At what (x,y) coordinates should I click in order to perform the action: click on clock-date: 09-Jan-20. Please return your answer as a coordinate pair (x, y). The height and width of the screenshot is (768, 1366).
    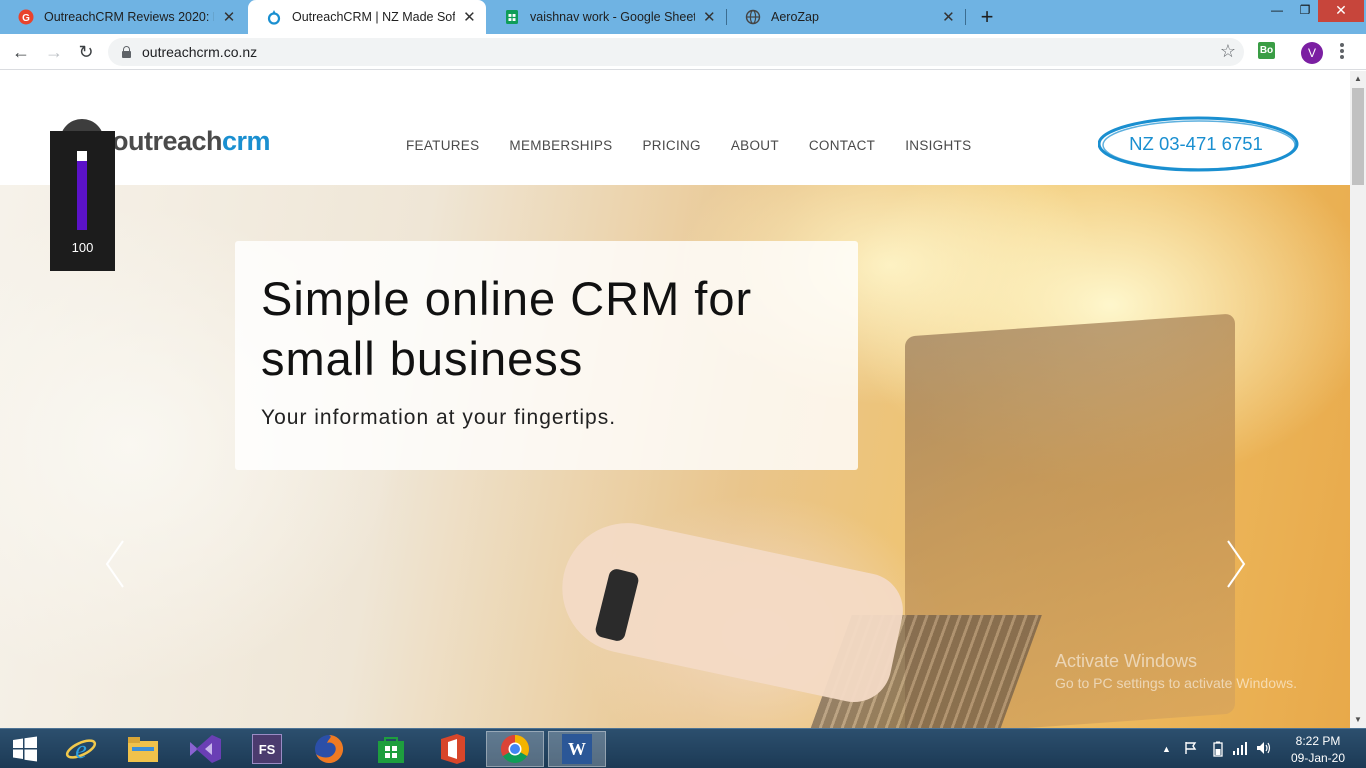
    Looking at the image, I should click on (1318, 758).